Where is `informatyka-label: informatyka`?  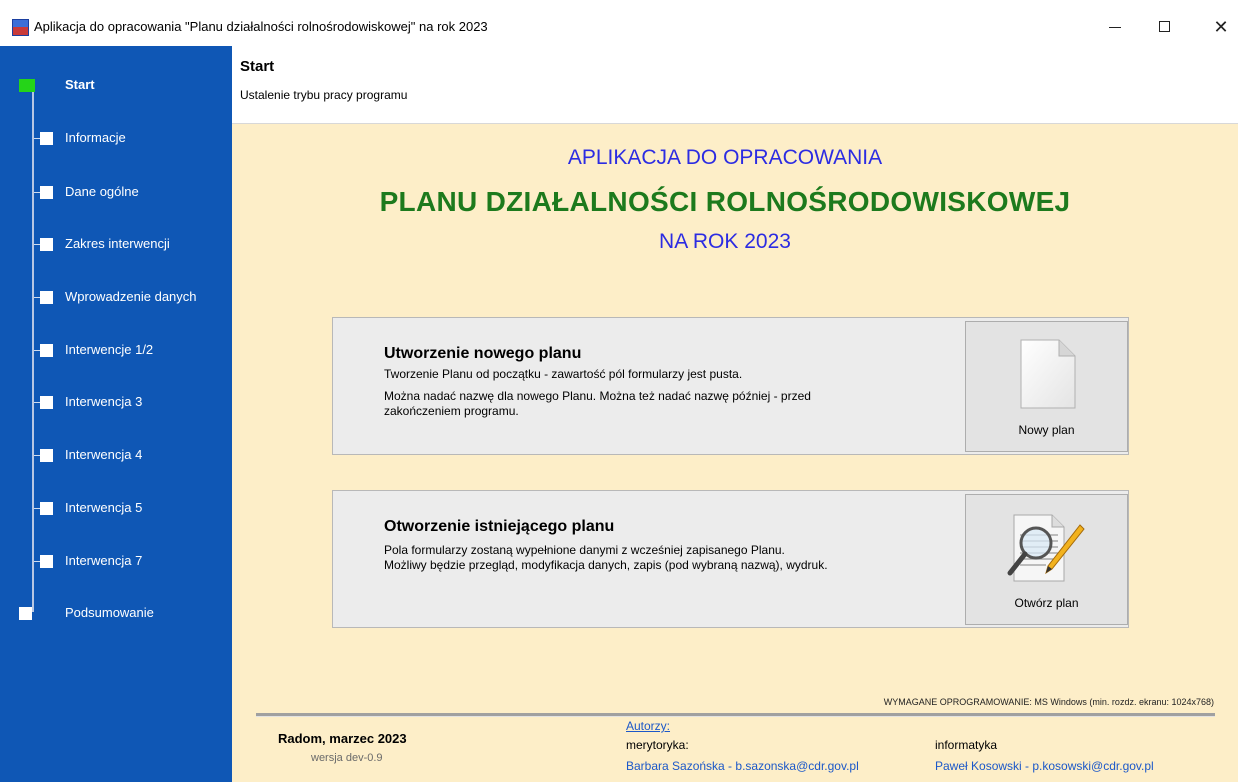
informatyka-label: informatyka is located at coordinates (966, 745).